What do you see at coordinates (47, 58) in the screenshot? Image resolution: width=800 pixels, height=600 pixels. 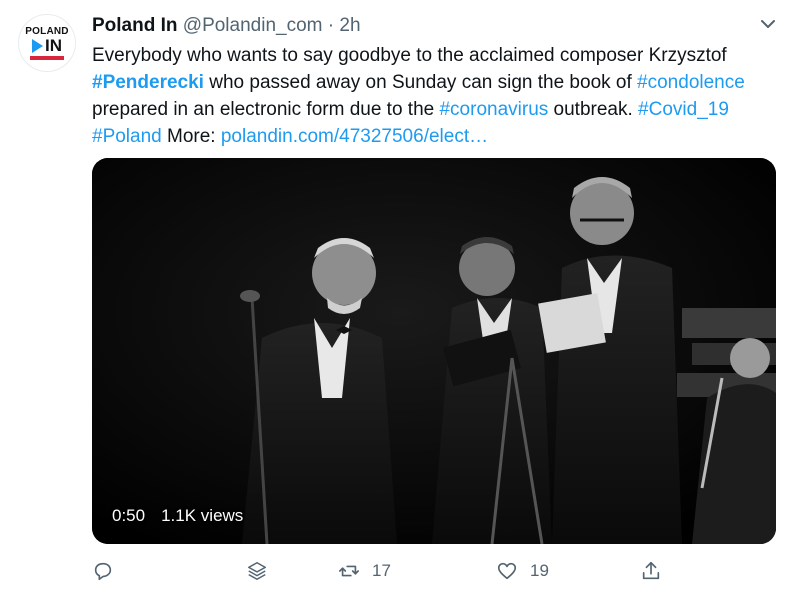 I see `avatar-logo-bar` at bounding box center [47, 58].